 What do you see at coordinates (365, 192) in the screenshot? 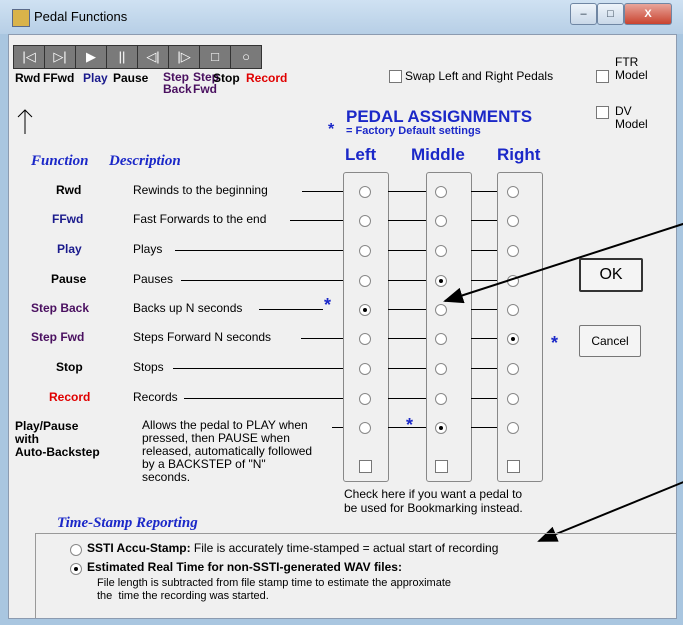
I see `pedal-radio-row0-left` at bounding box center [365, 192].